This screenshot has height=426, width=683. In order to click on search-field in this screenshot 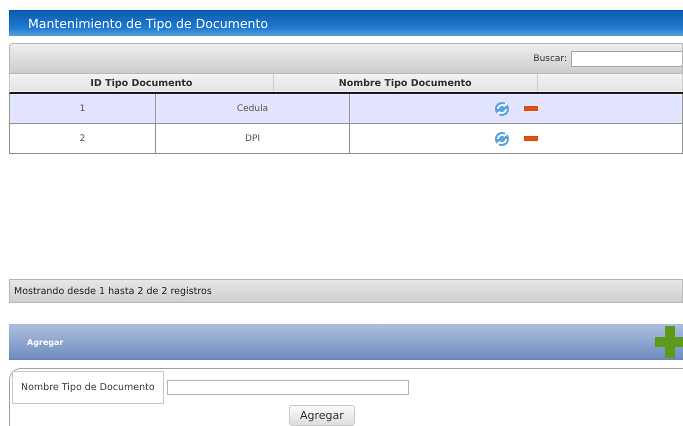, I will do `click(626, 58)`.